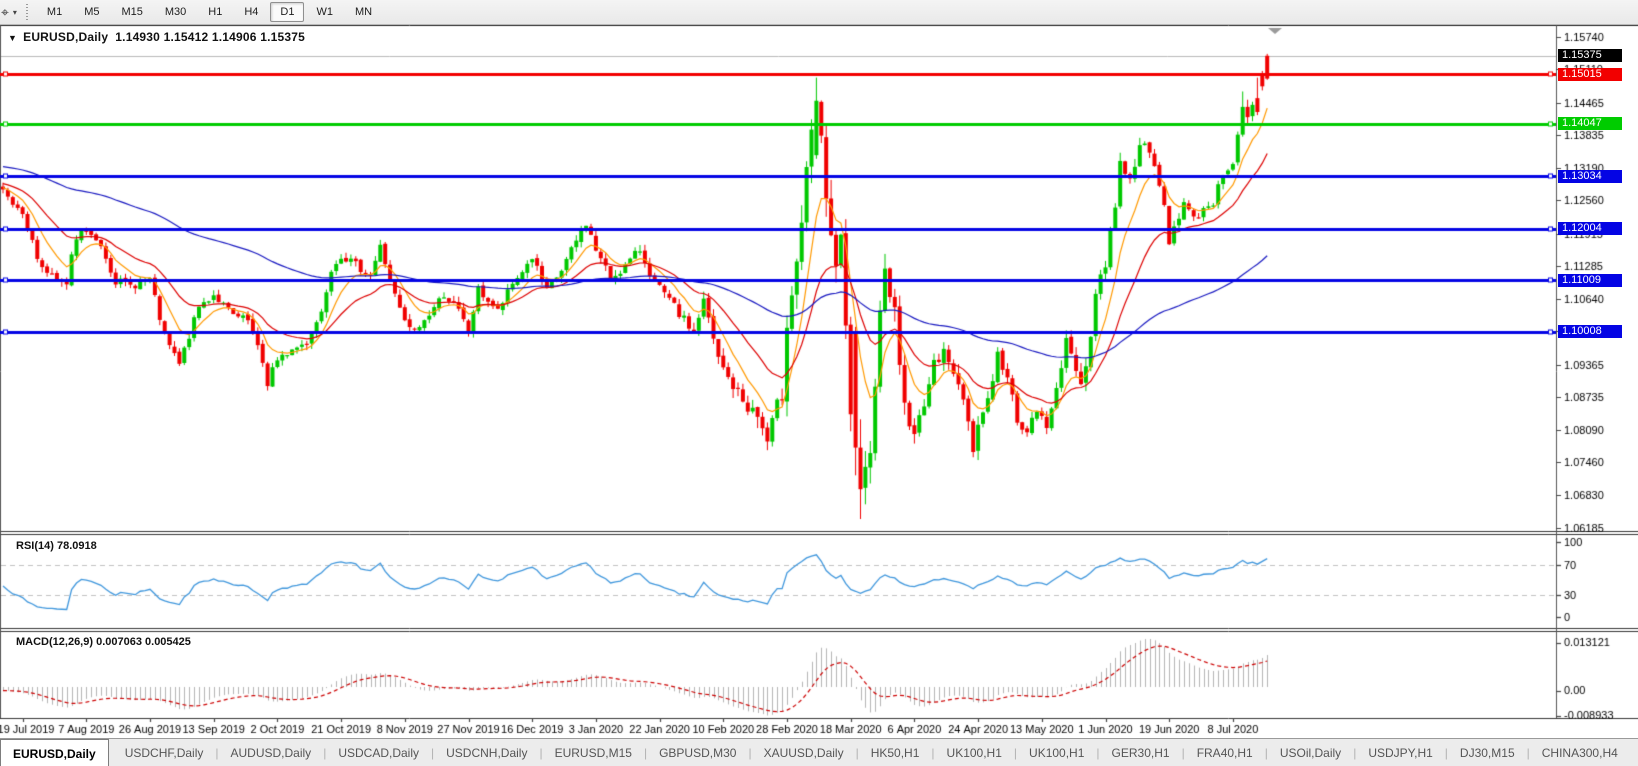 Image resolution: width=1638 pixels, height=766 pixels. What do you see at coordinates (10, 12) in the screenshot?
I see `chart-tool-button: ⌖ ▾` at bounding box center [10, 12].